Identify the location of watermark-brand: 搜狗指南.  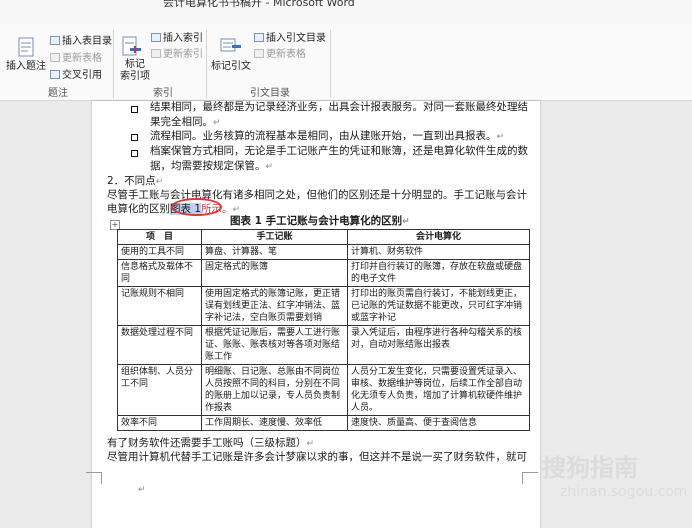
(590, 468).